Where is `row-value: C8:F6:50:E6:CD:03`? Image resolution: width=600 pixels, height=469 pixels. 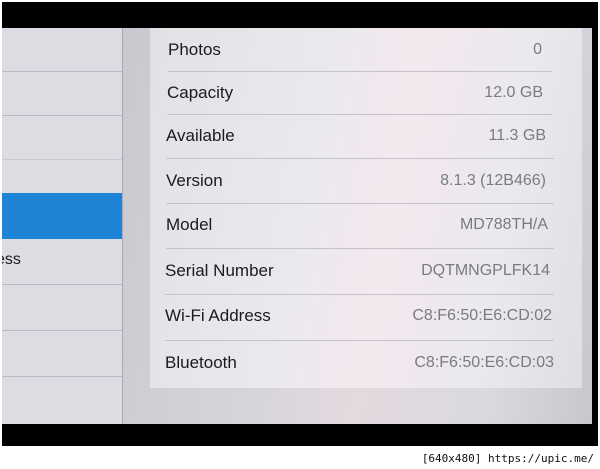 row-value: C8:F6:50:E6:CD:03 is located at coordinates (484, 362).